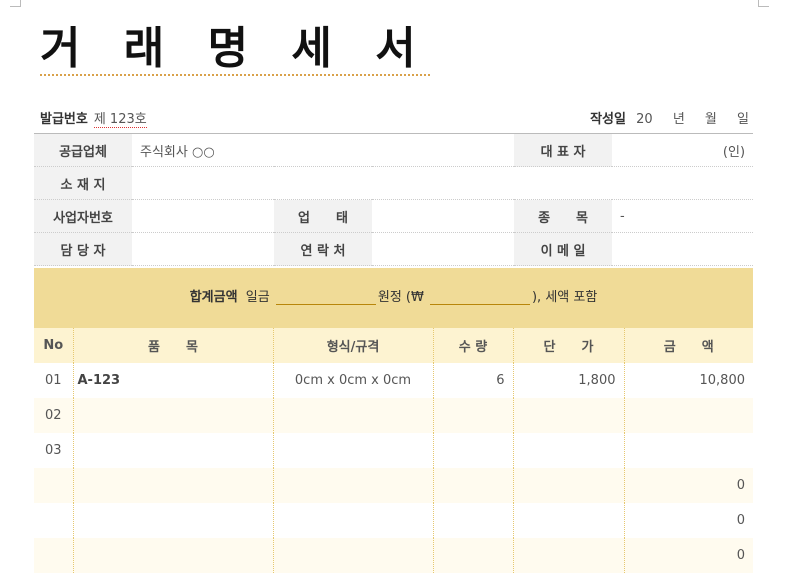 The height and width of the screenshot is (573, 789). What do you see at coordinates (257, 297) in the screenshot?
I see `total-text-1: 일금` at bounding box center [257, 297].